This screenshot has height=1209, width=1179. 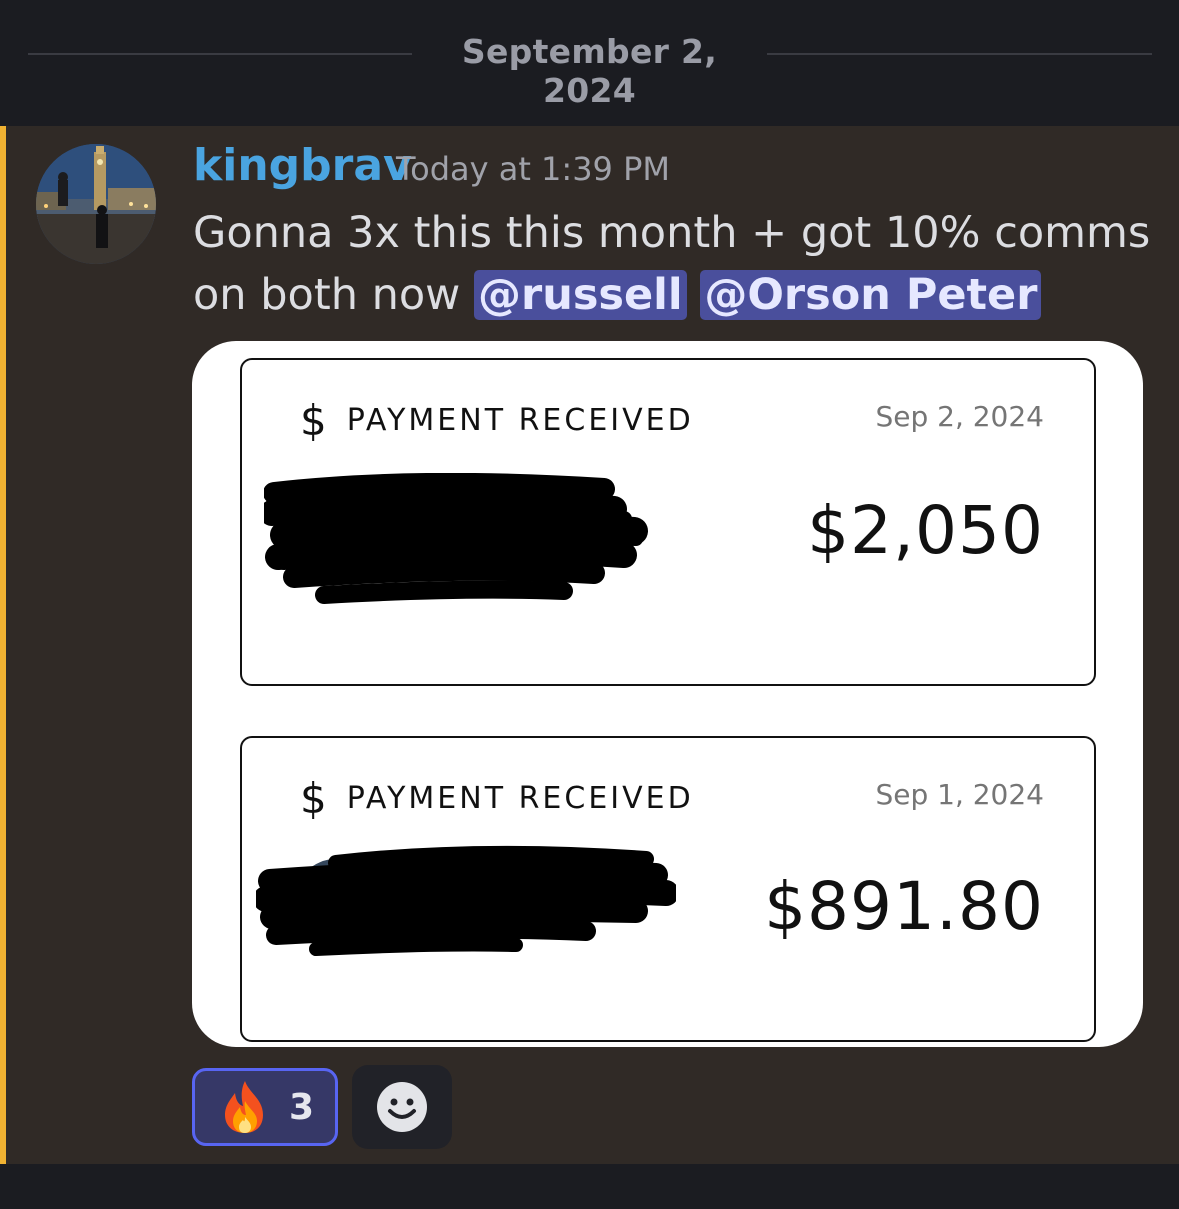 What do you see at coordinates (959, 416) in the screenshot?
I see `payment-date: Sep 2, 2024` at bounding box center [959, 416].